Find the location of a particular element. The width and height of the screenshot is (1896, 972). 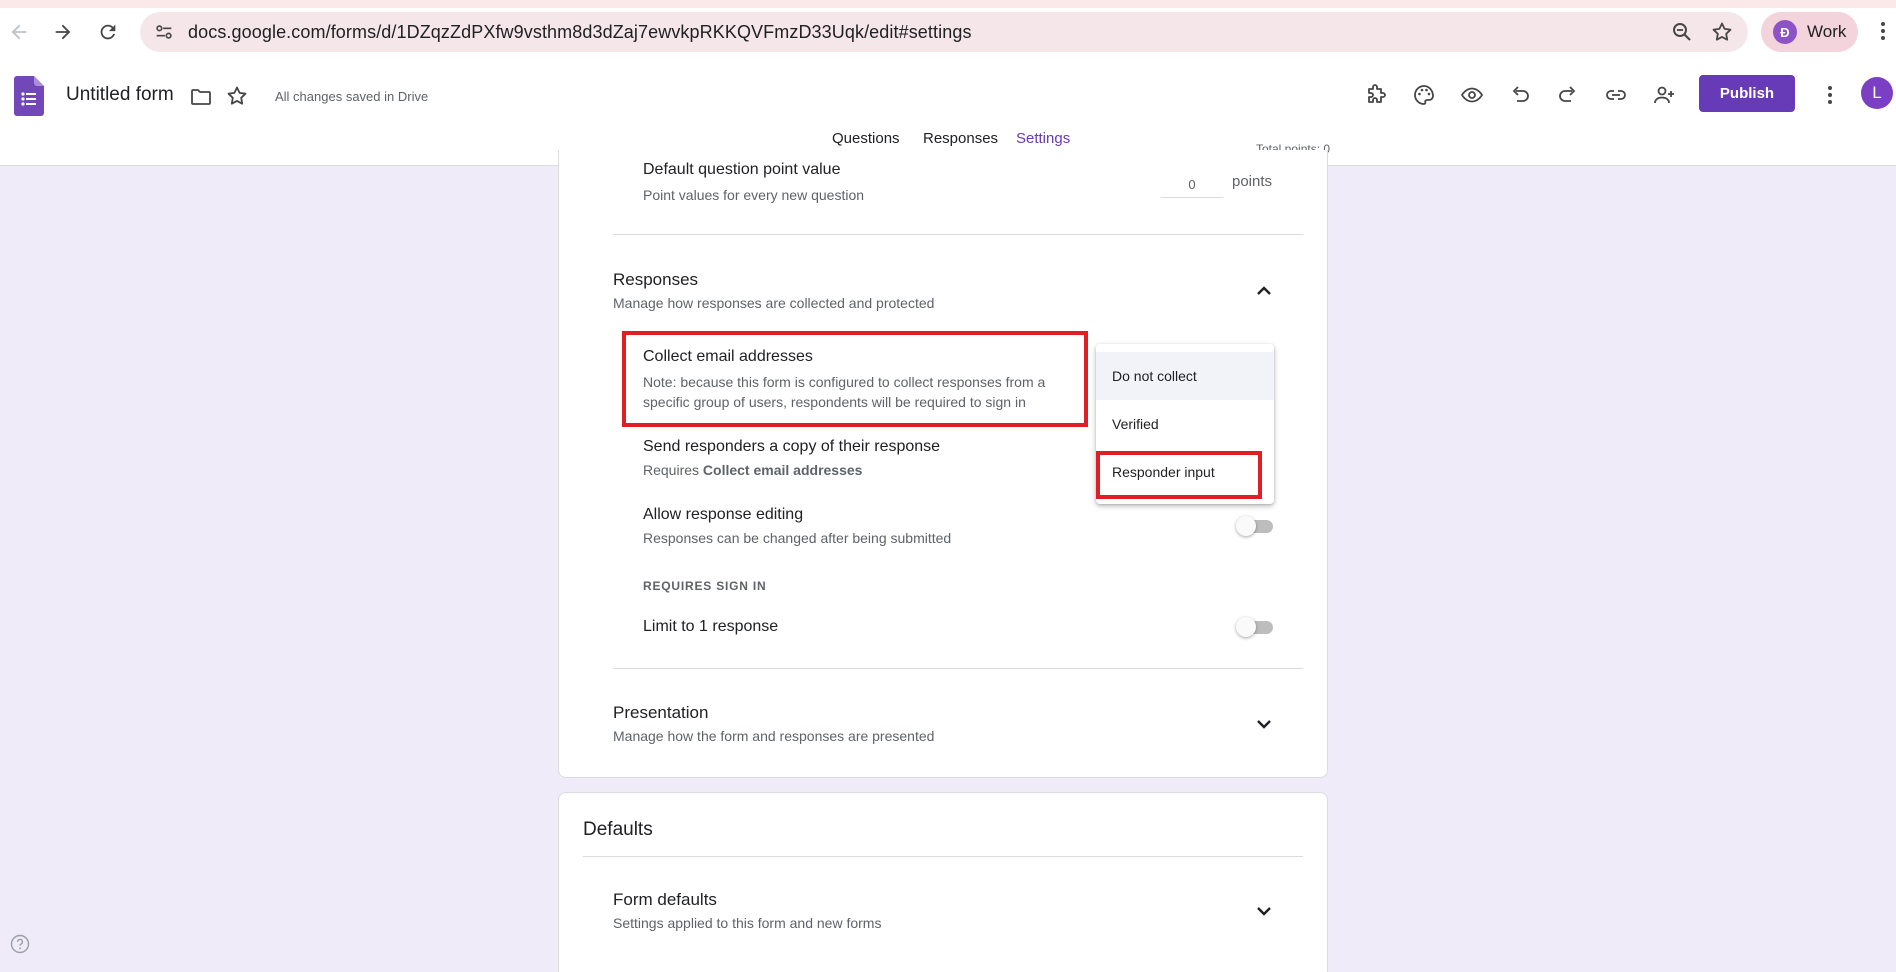

bookmark-star-icon is located at coordinates (1722, 32).